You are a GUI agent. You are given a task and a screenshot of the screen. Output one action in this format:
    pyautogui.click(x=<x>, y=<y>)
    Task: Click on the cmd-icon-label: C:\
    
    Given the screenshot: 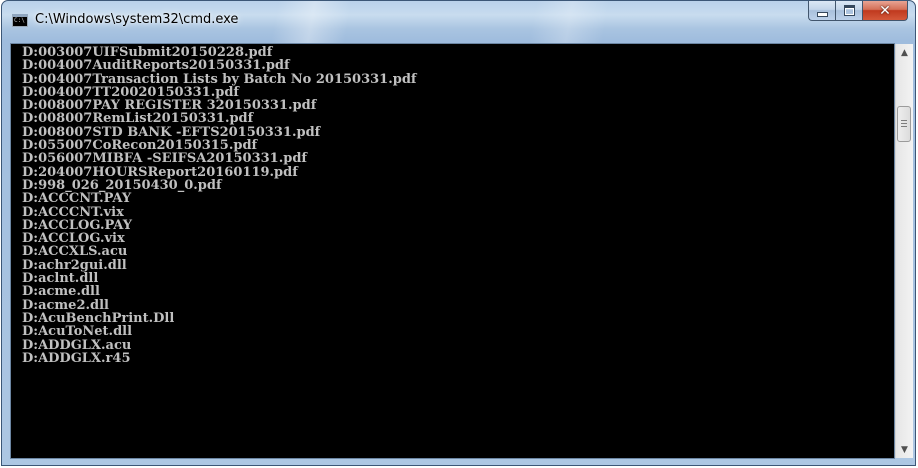 What is the action you would take?
    pyautogui.click(x=19, y=20)
    